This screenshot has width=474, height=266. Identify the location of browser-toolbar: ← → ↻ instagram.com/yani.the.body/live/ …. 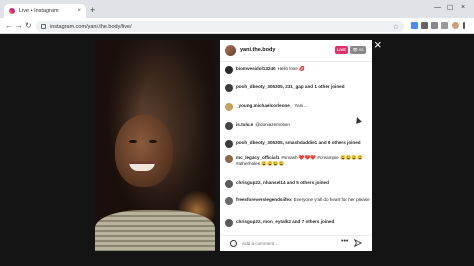
(237, 26).